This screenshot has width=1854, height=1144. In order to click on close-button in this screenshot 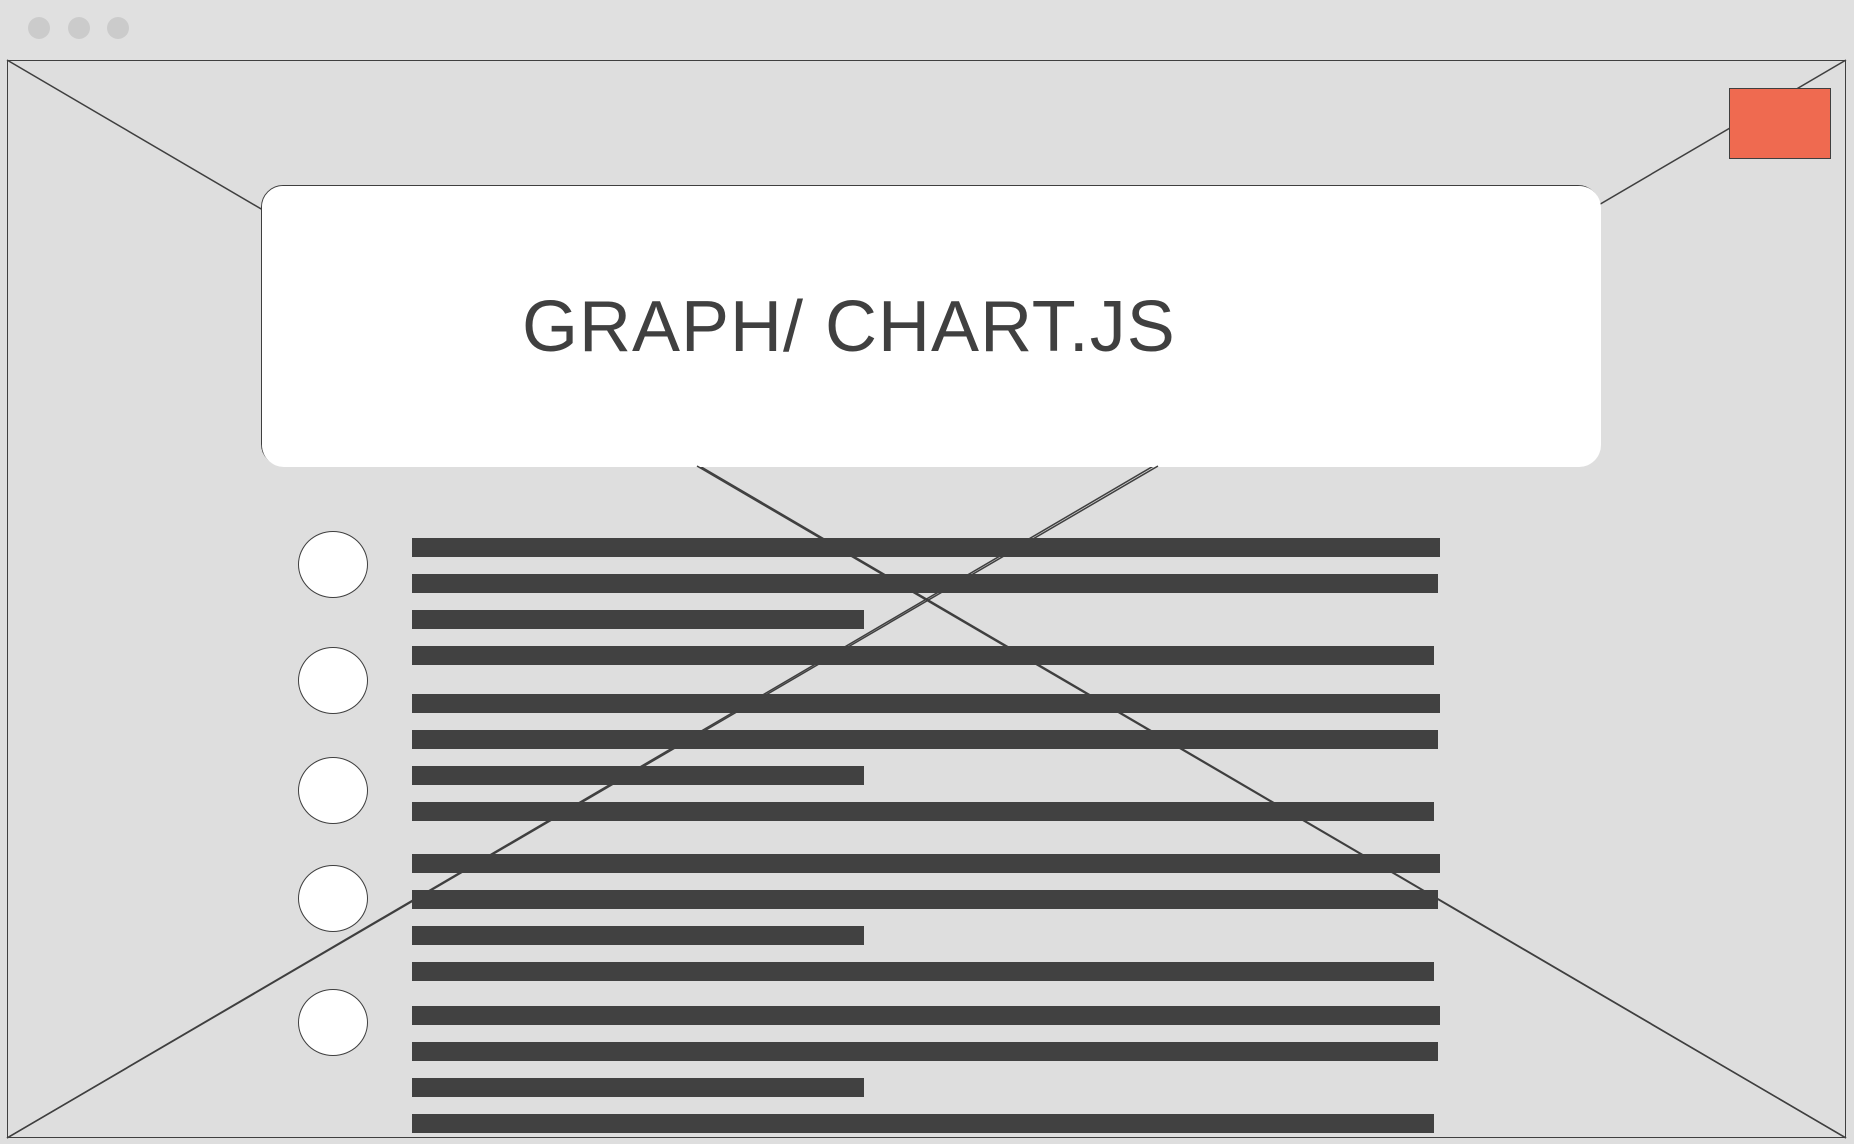, I will do `click(1780, 123)`.